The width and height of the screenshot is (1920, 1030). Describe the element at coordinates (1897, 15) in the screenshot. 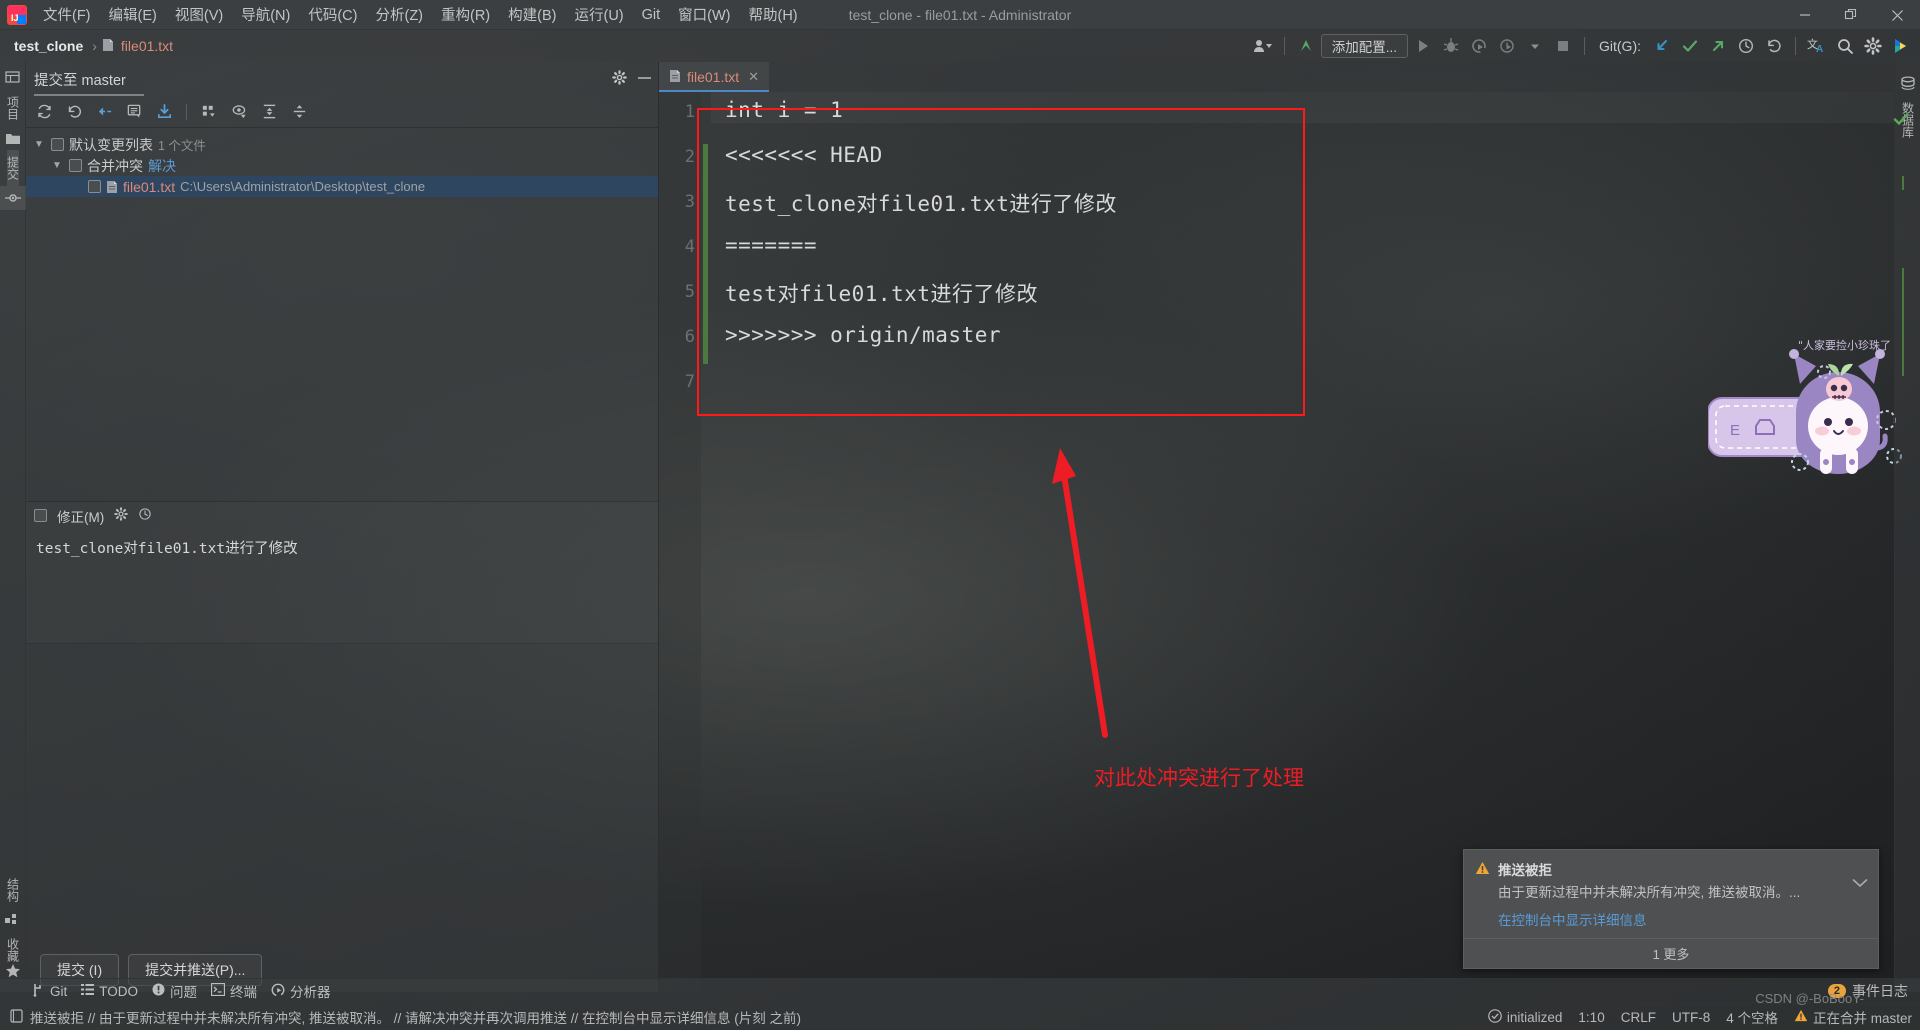

I see `close-button` at that location.